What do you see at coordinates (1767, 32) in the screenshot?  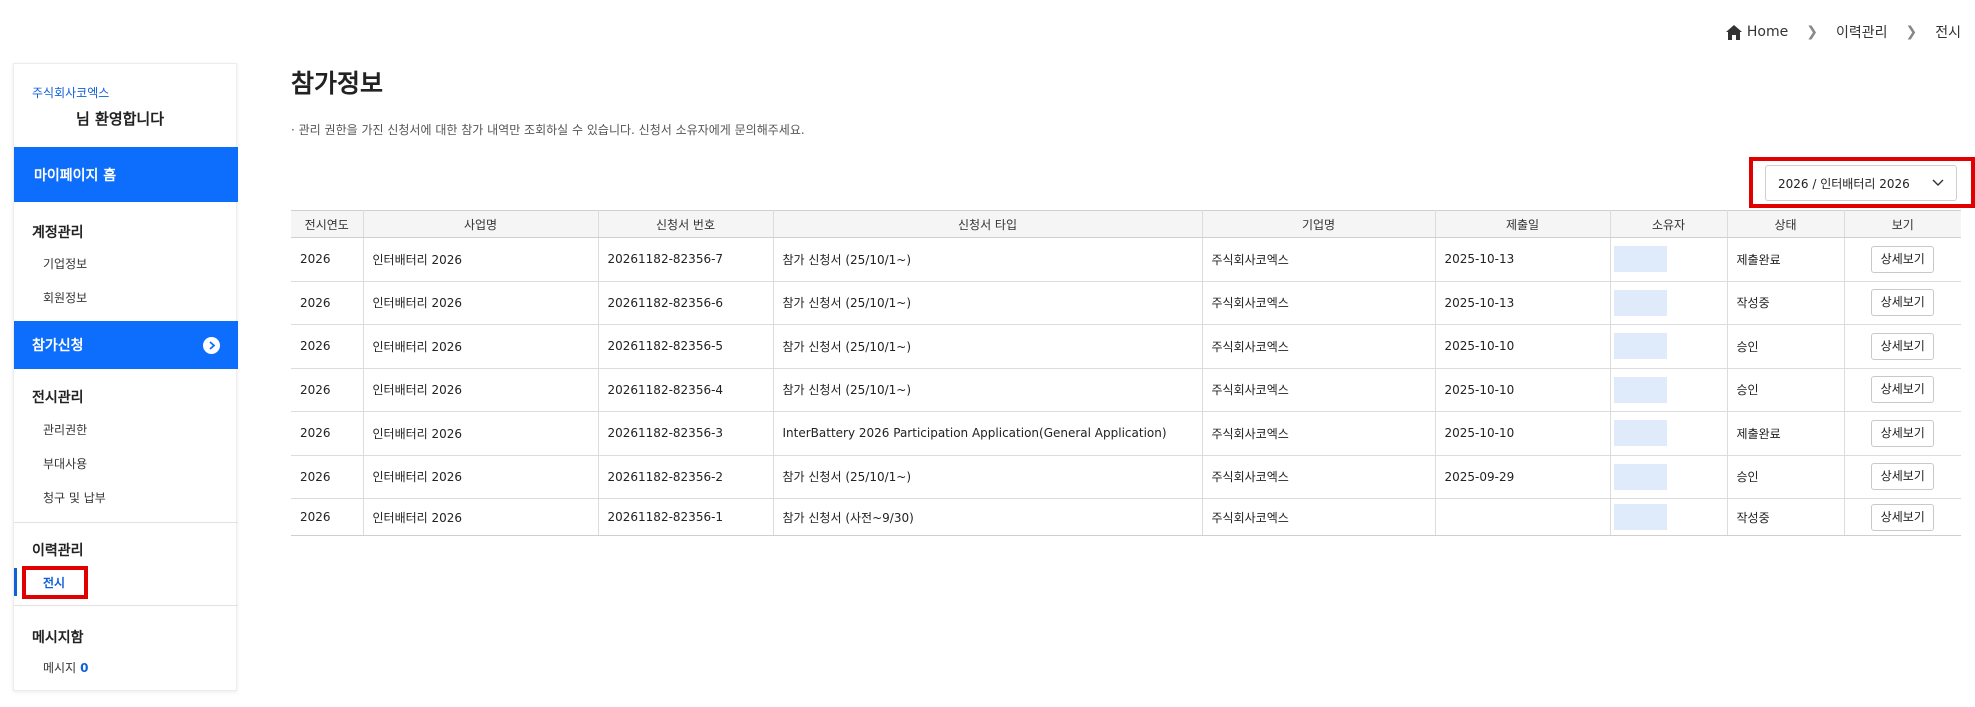 I see `breadcrumb-home-label: Home` at bounding box center [1767, 32].